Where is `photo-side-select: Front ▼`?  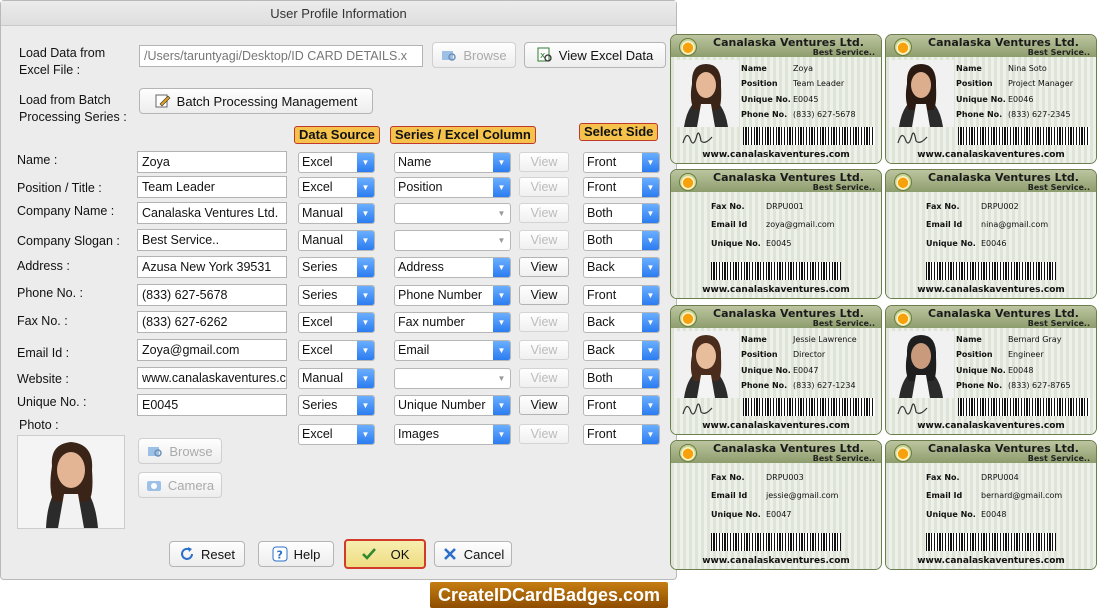
photo-side-select: Front ▼ is located at coordinates (621, 434).